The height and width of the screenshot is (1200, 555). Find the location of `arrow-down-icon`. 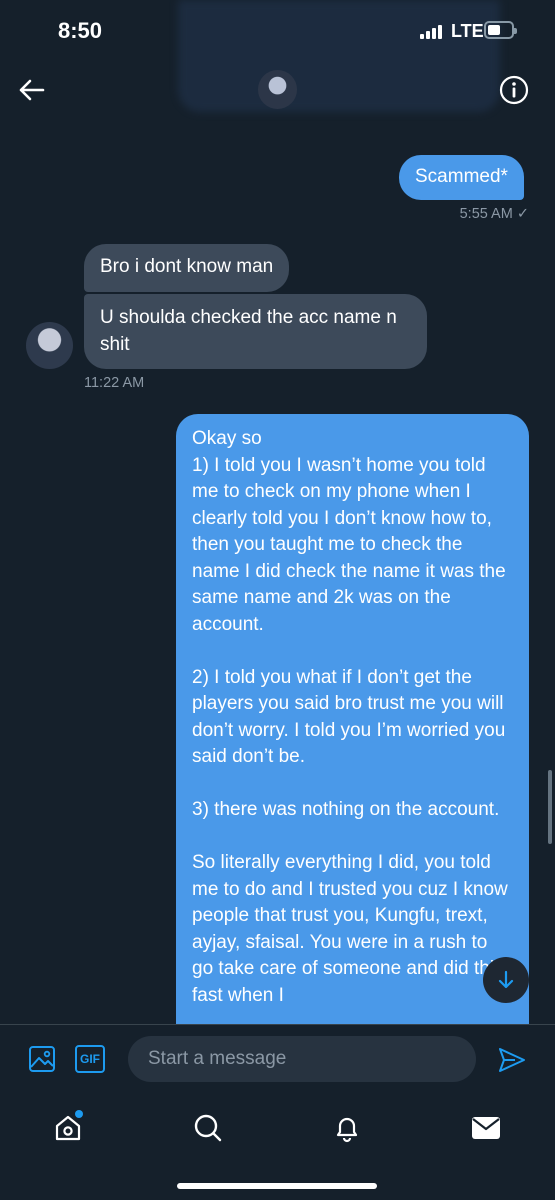

arrow-down-icon is located at coordinates (506, 979).